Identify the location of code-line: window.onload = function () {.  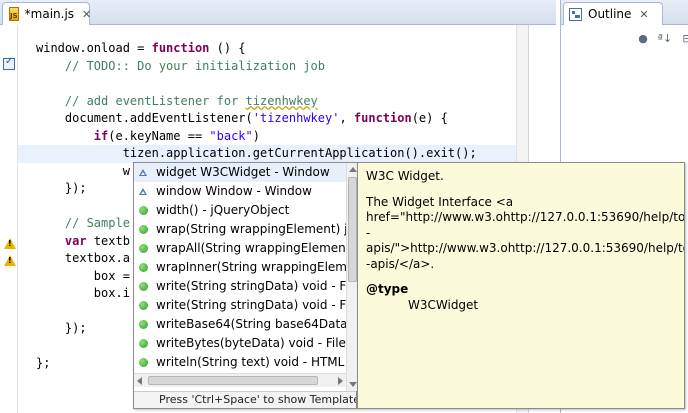
(256, 49).